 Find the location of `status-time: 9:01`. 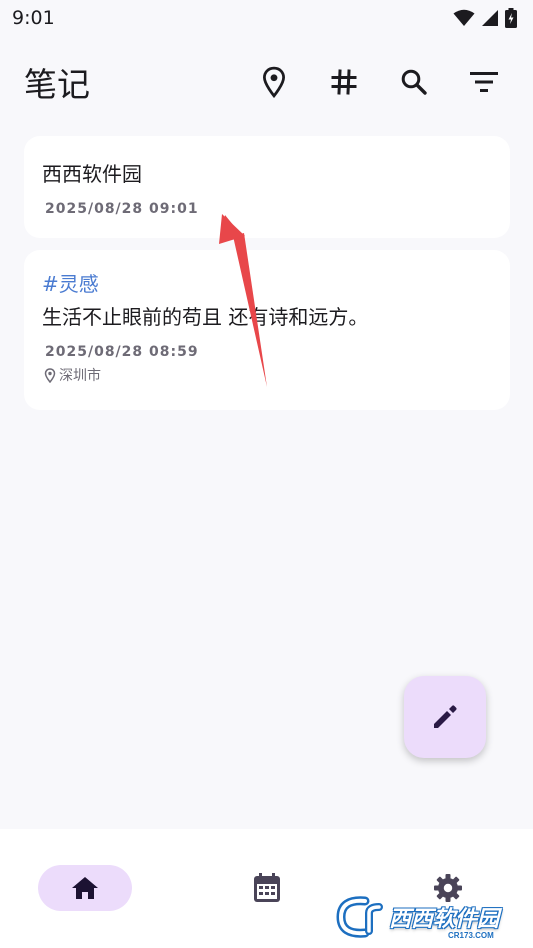

status-time: 9:01 is located at coordinates (33, 18).